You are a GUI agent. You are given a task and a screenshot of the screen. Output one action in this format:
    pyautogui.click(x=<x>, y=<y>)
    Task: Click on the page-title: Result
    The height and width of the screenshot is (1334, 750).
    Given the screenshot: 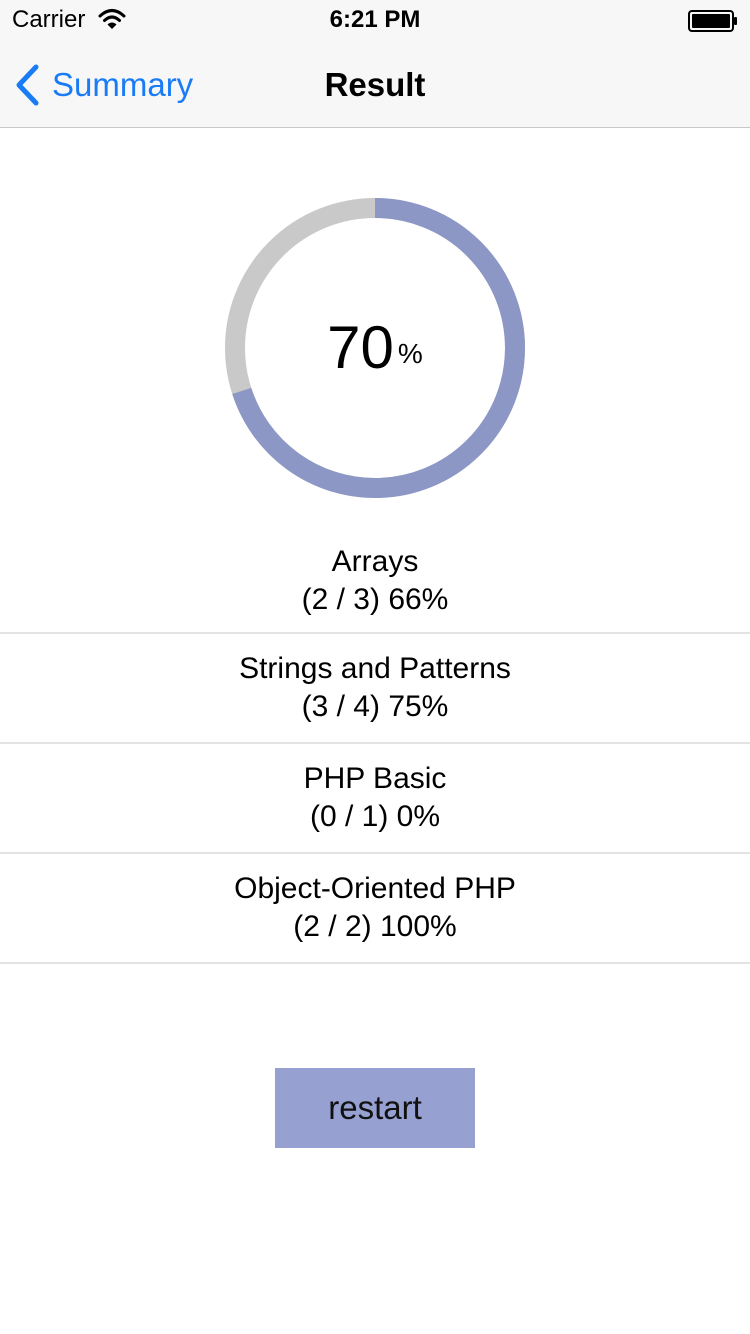 What is the action you would take?
    pyautogui.click(x=375, y=84)
    